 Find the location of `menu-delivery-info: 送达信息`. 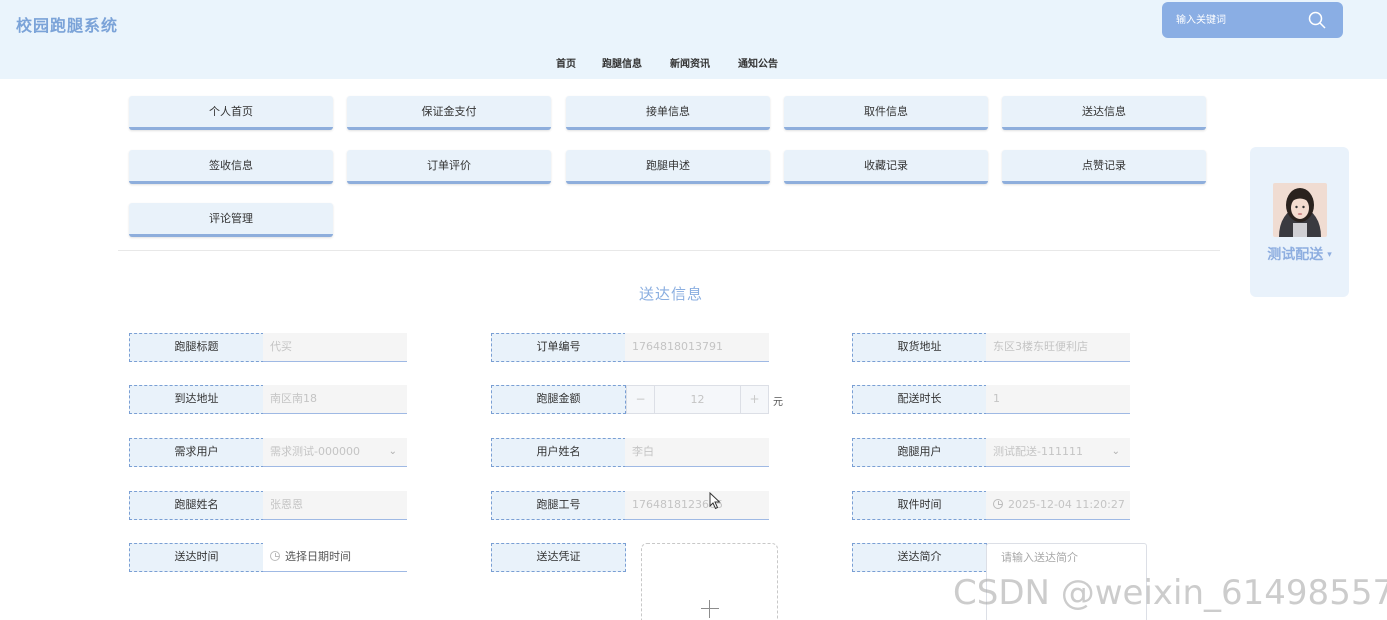

menu-delivery-info: 送达信息 is located at coordinates (1104, 113).